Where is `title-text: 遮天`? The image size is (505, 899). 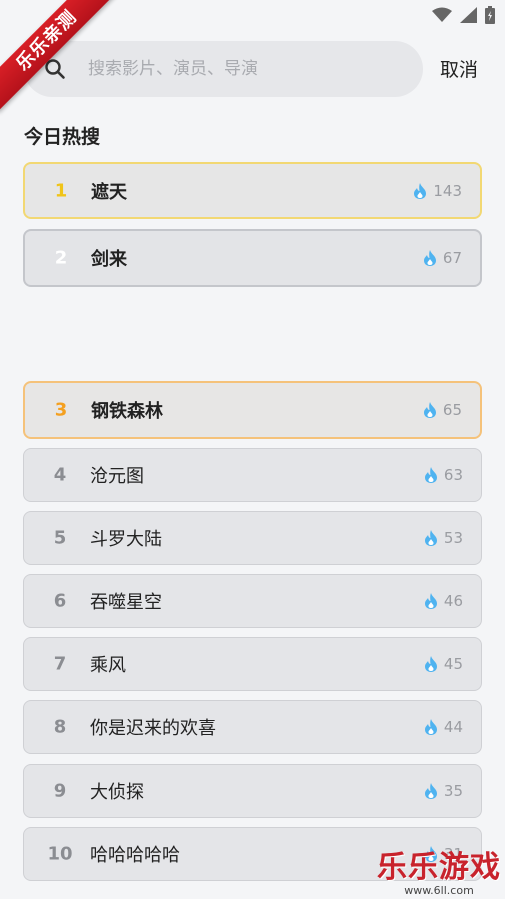 title-text: 遮天 is located at coordinates (109, 192).